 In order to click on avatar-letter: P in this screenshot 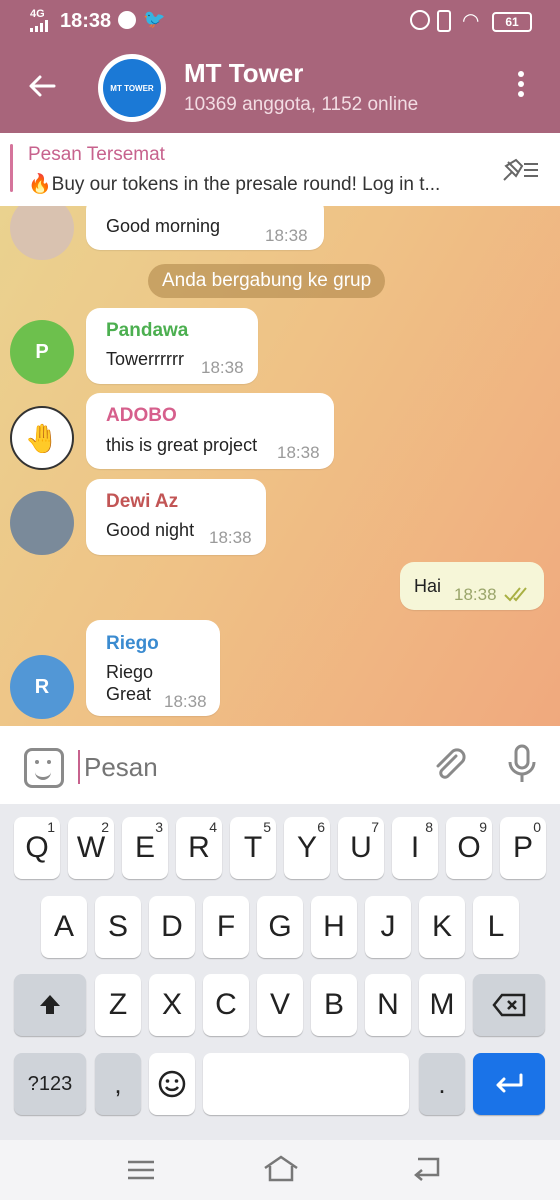, I will do `click(42, 351)`.